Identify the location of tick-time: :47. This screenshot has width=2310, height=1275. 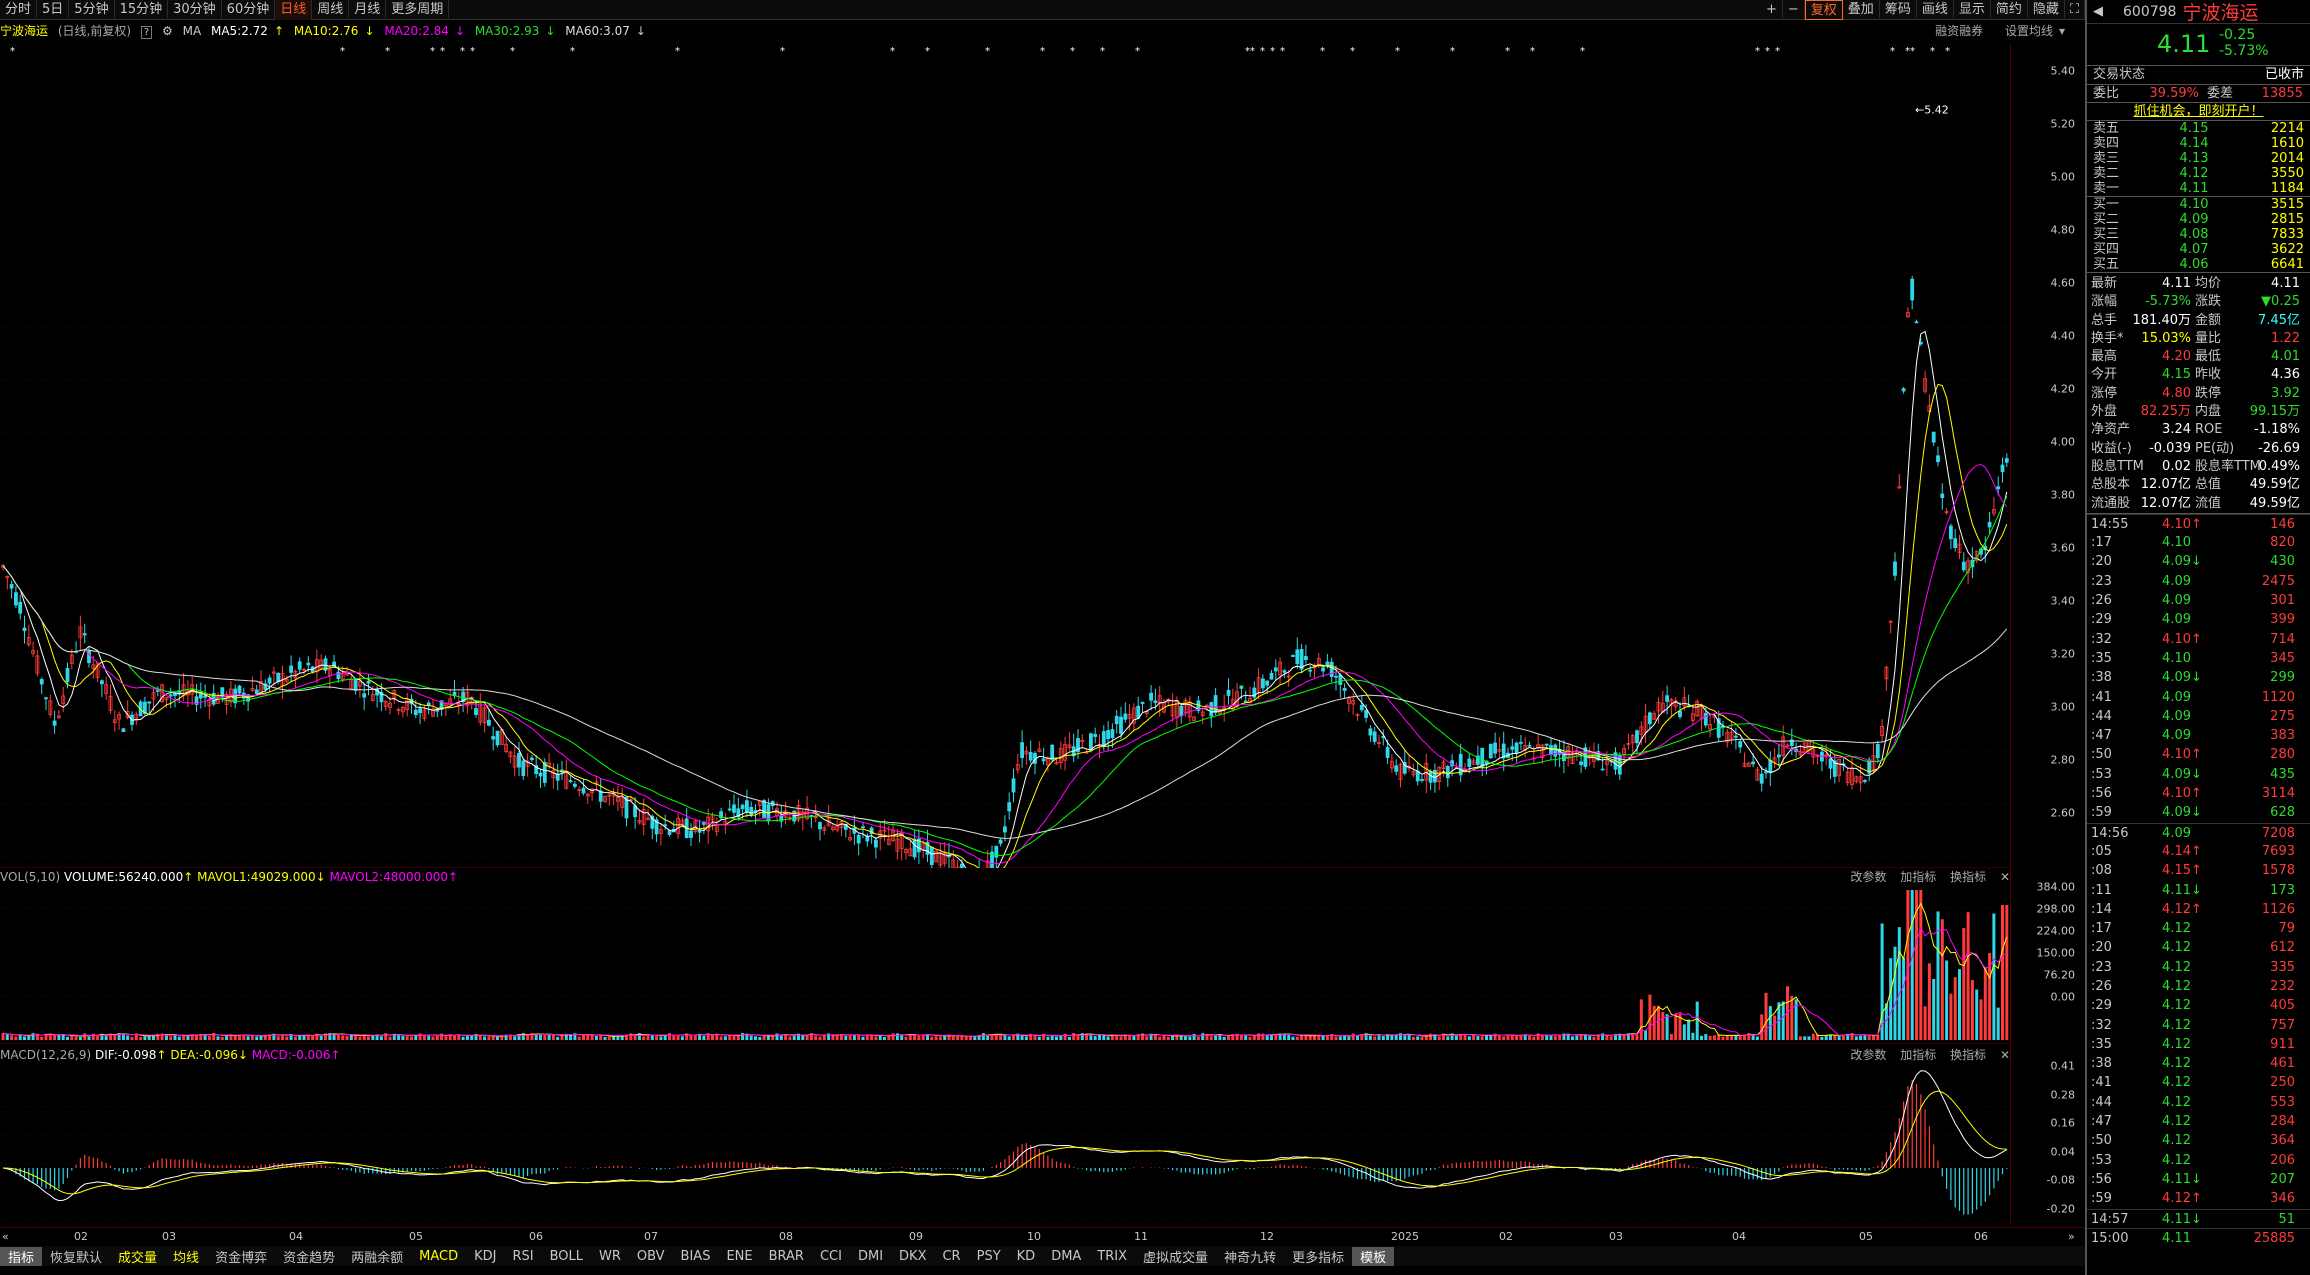
(2101, 736).